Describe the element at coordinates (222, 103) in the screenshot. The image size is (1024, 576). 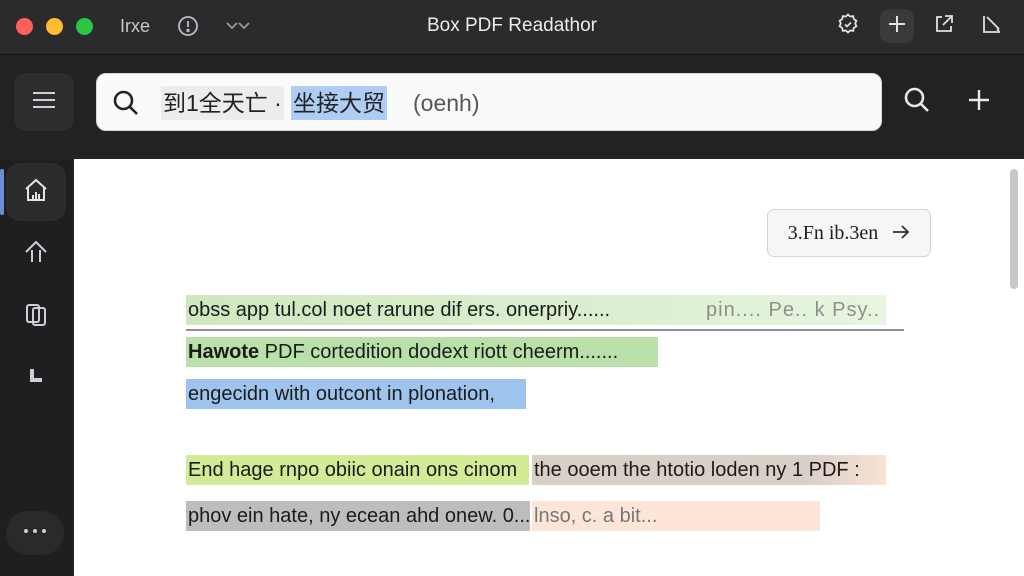
I see `search-query-segment: 到1全天亡 ·` at that location.